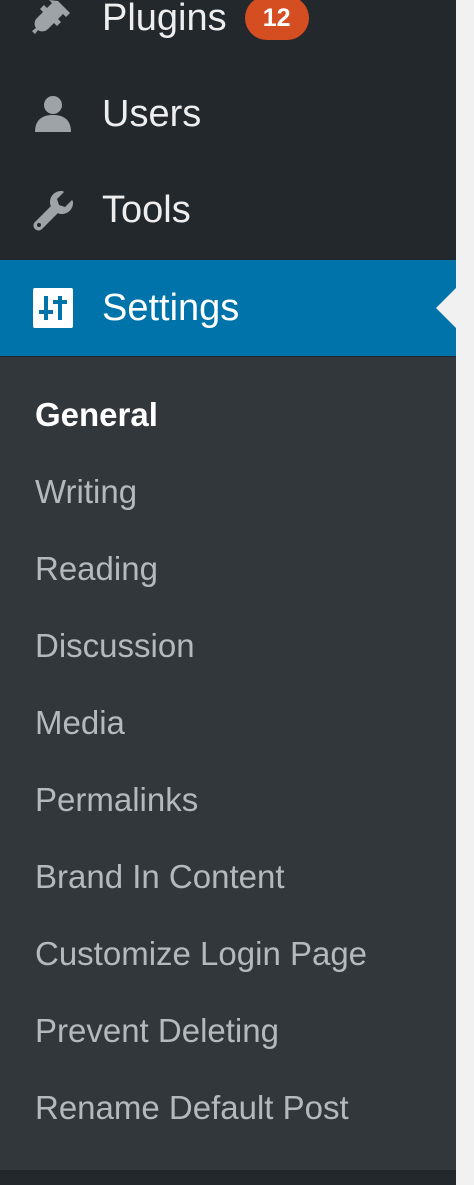 The image size is (474, 1185). Describe the element at coordinates (240, 723) in the screenshot. I see `submenu-item-media: Media` at that location.